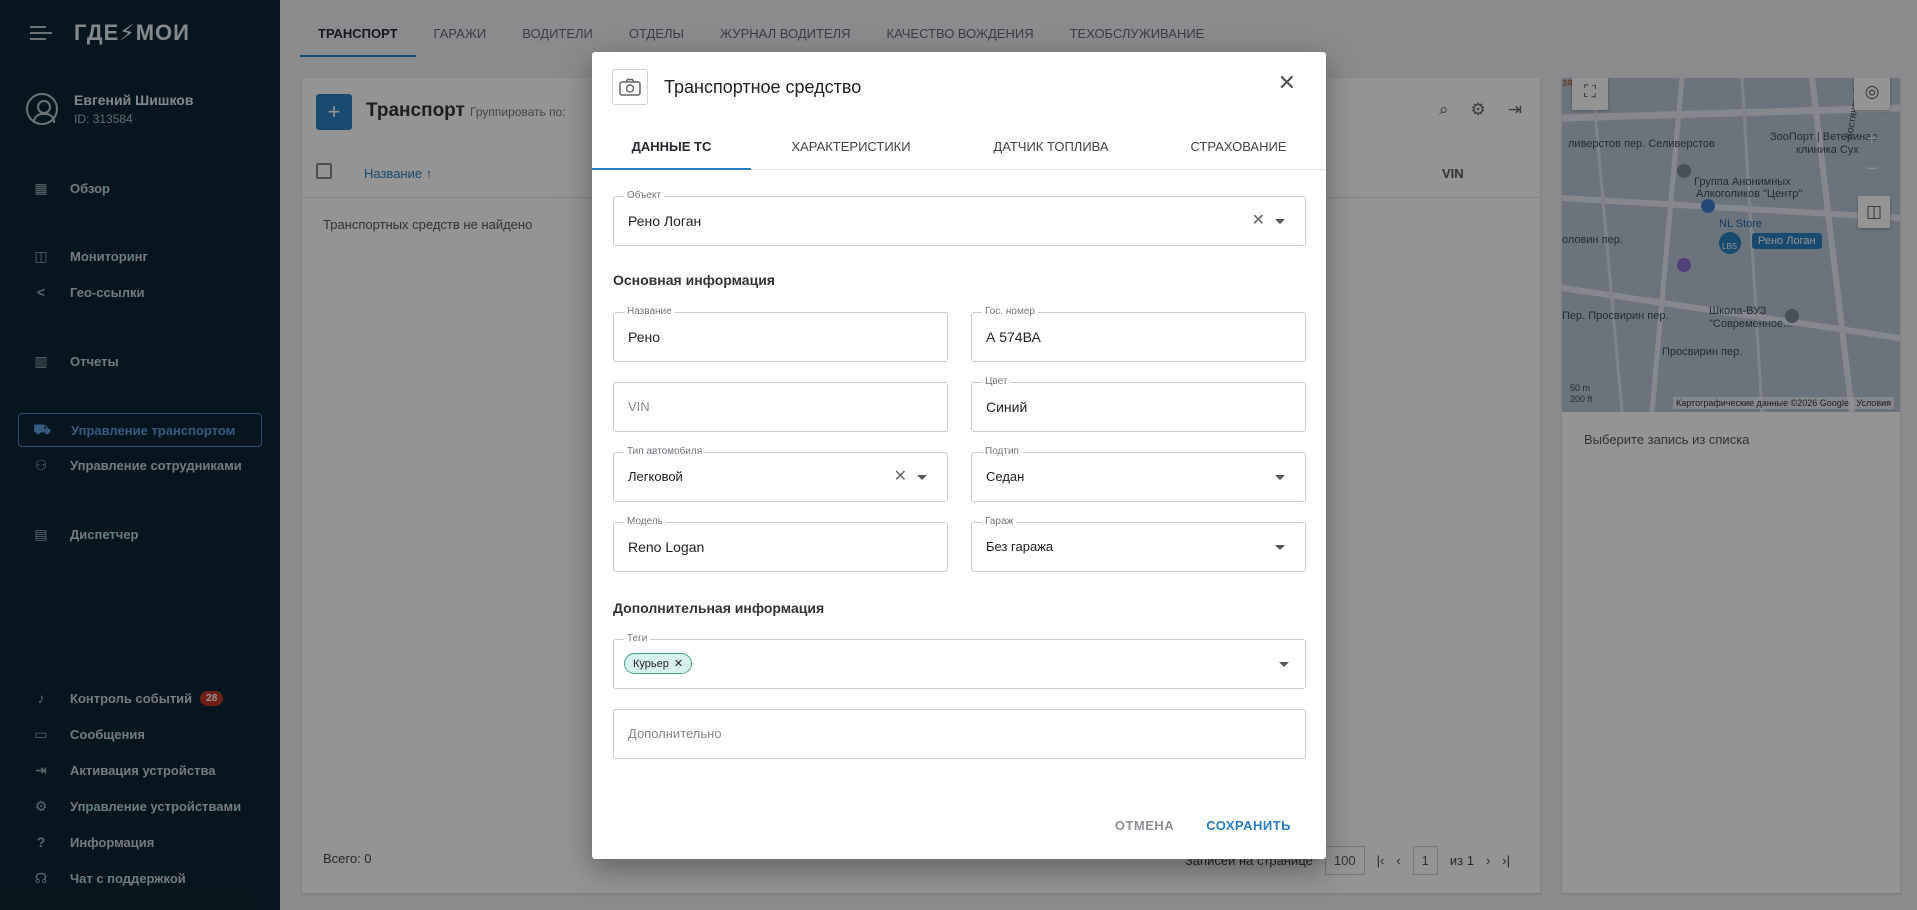  What do you see at coordinates (959, 218) in the screenshot?
I see `object-select: Объект Рено Логан ✕` at bounding box center [959, 218].